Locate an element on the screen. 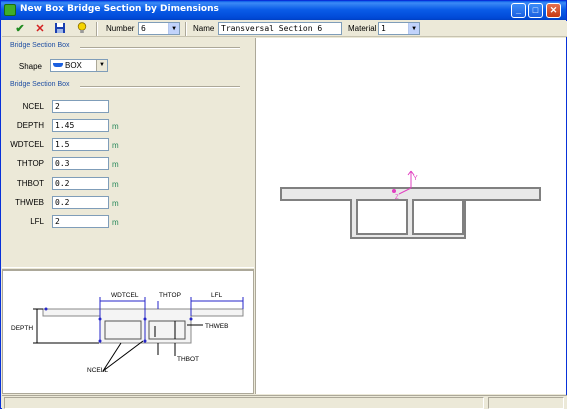 The height and width of the screenshot is (409, 567). thweb-input: 0.2 is located at coordinates (80, 202).